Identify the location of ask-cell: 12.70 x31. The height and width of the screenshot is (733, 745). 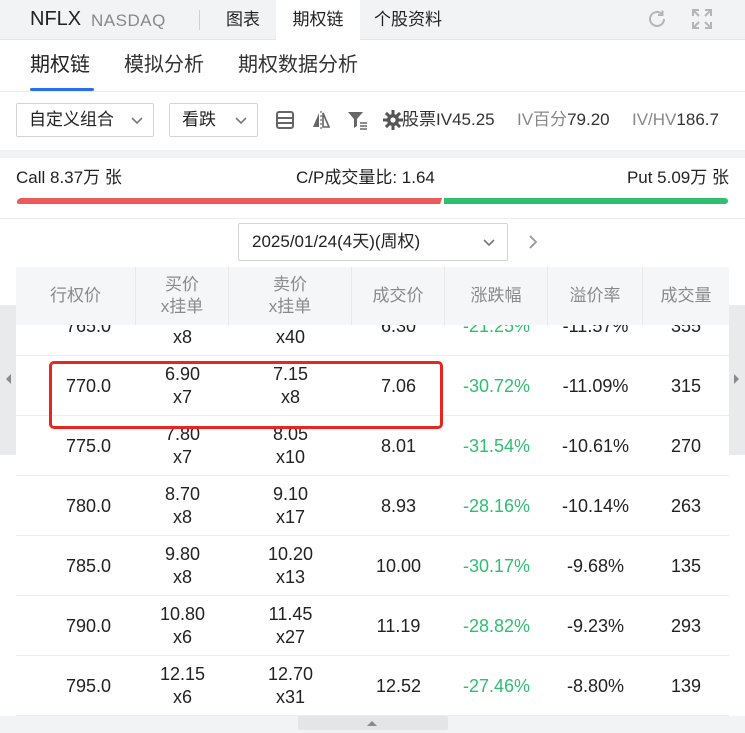
(290, 686).